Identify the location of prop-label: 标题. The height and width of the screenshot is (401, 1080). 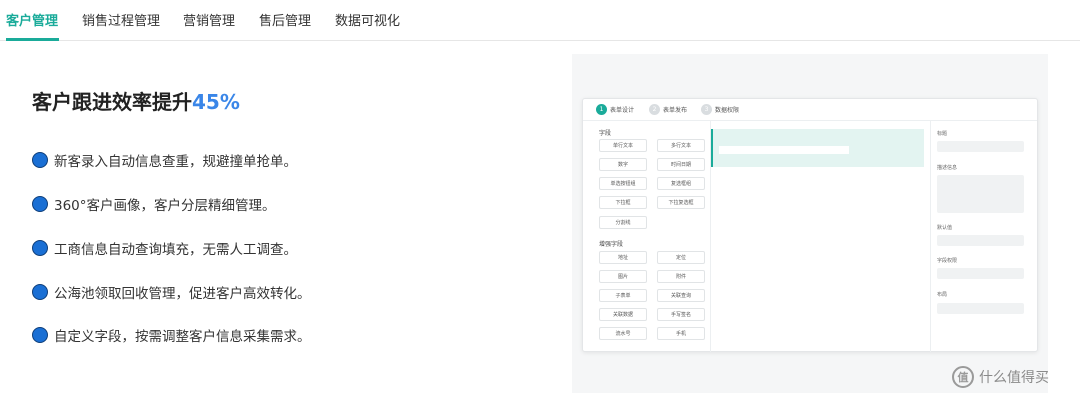
(942, 134).